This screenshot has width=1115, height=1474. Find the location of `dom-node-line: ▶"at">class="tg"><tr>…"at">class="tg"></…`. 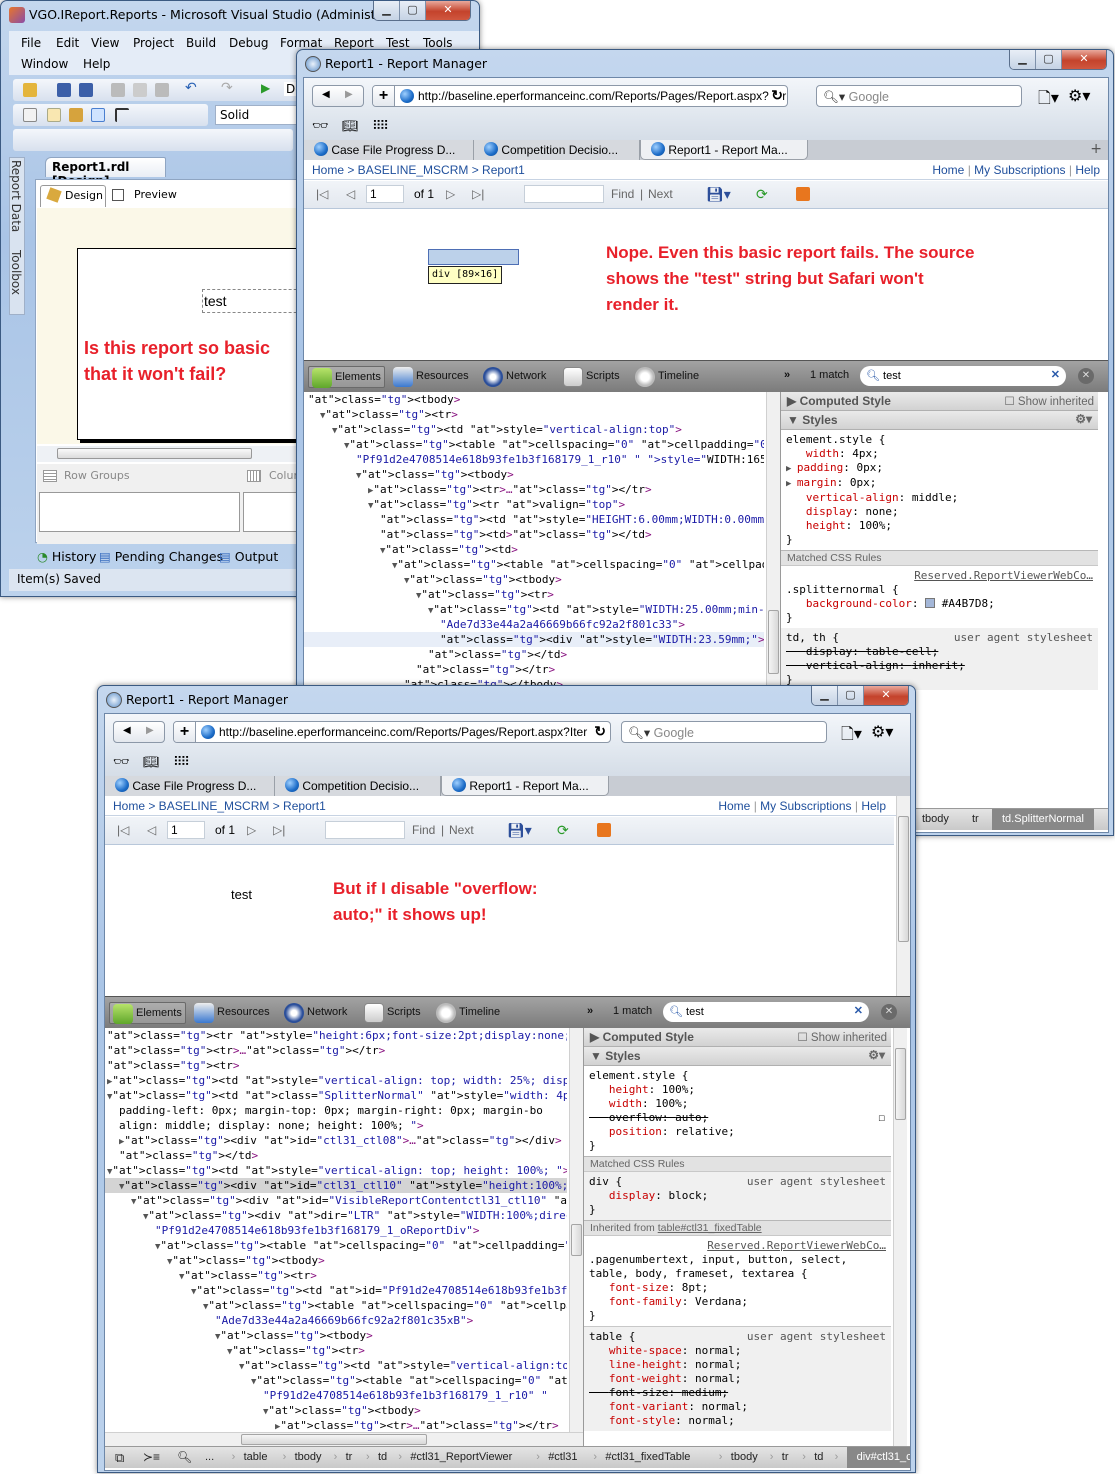

dom-node-line: ▶"at">class="tg"><tr>…"at">class="tg"></… is located at coordinates (336, 1425).